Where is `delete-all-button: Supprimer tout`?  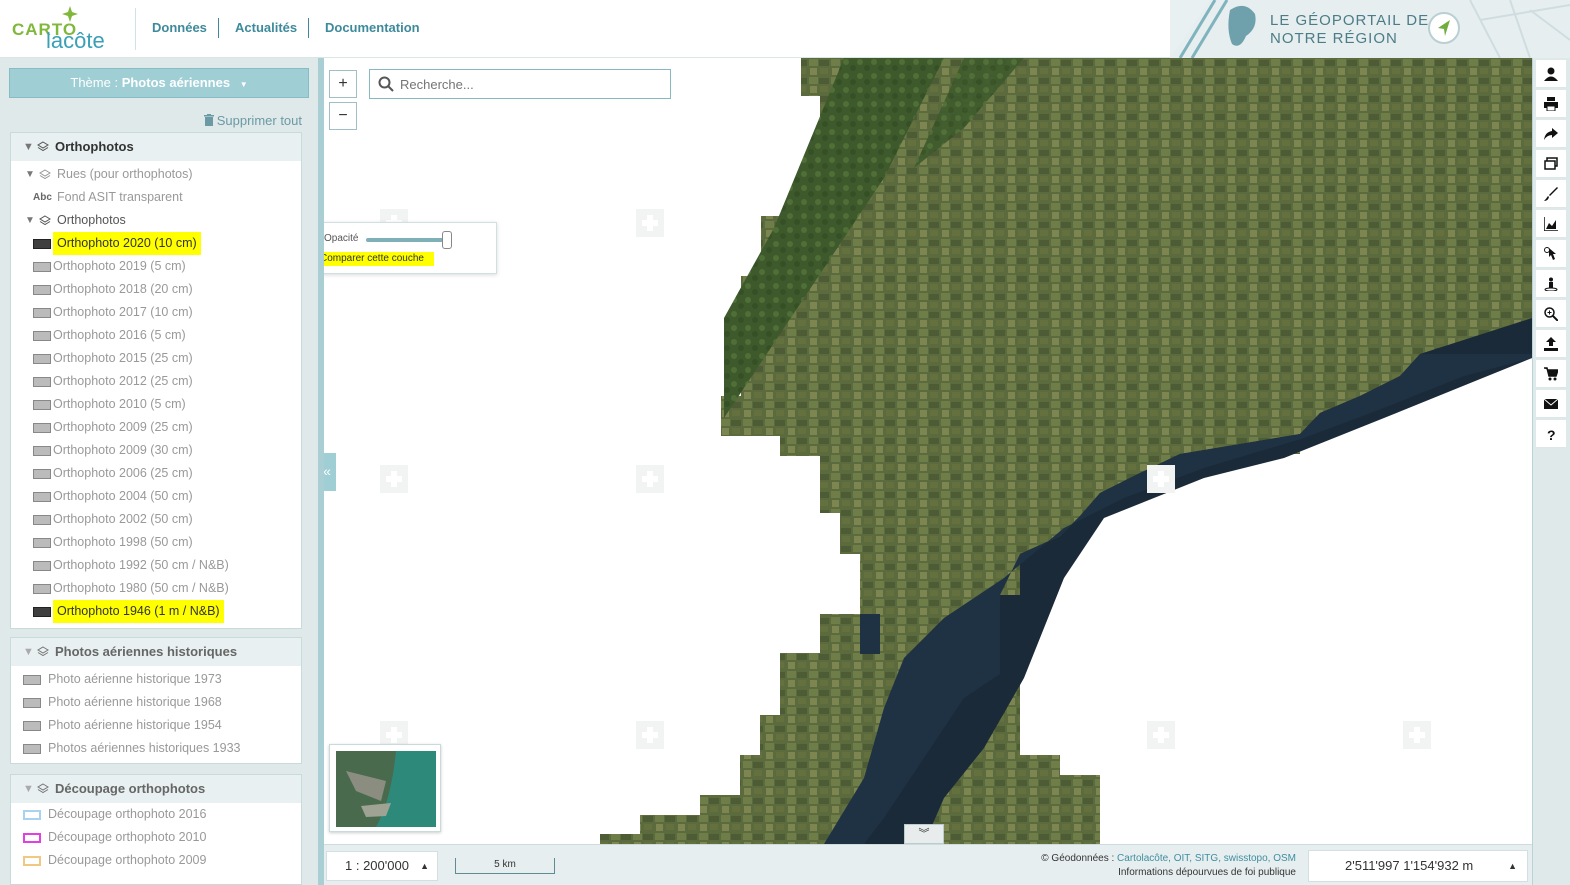
delete-all-button: Supprimer tout is located at coordinates (252, 120).